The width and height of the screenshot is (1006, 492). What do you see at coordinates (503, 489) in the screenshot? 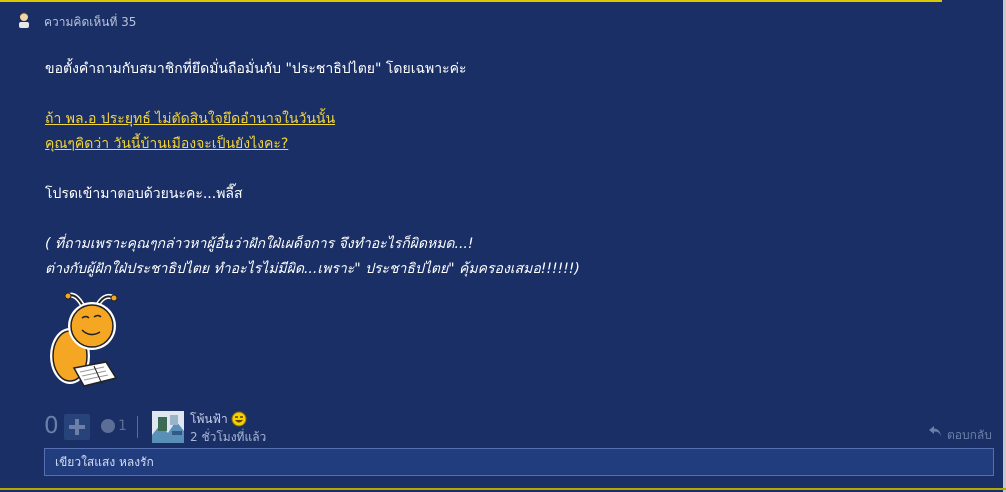
I see `bottom-accent-line` at bounding box center [503, 489].